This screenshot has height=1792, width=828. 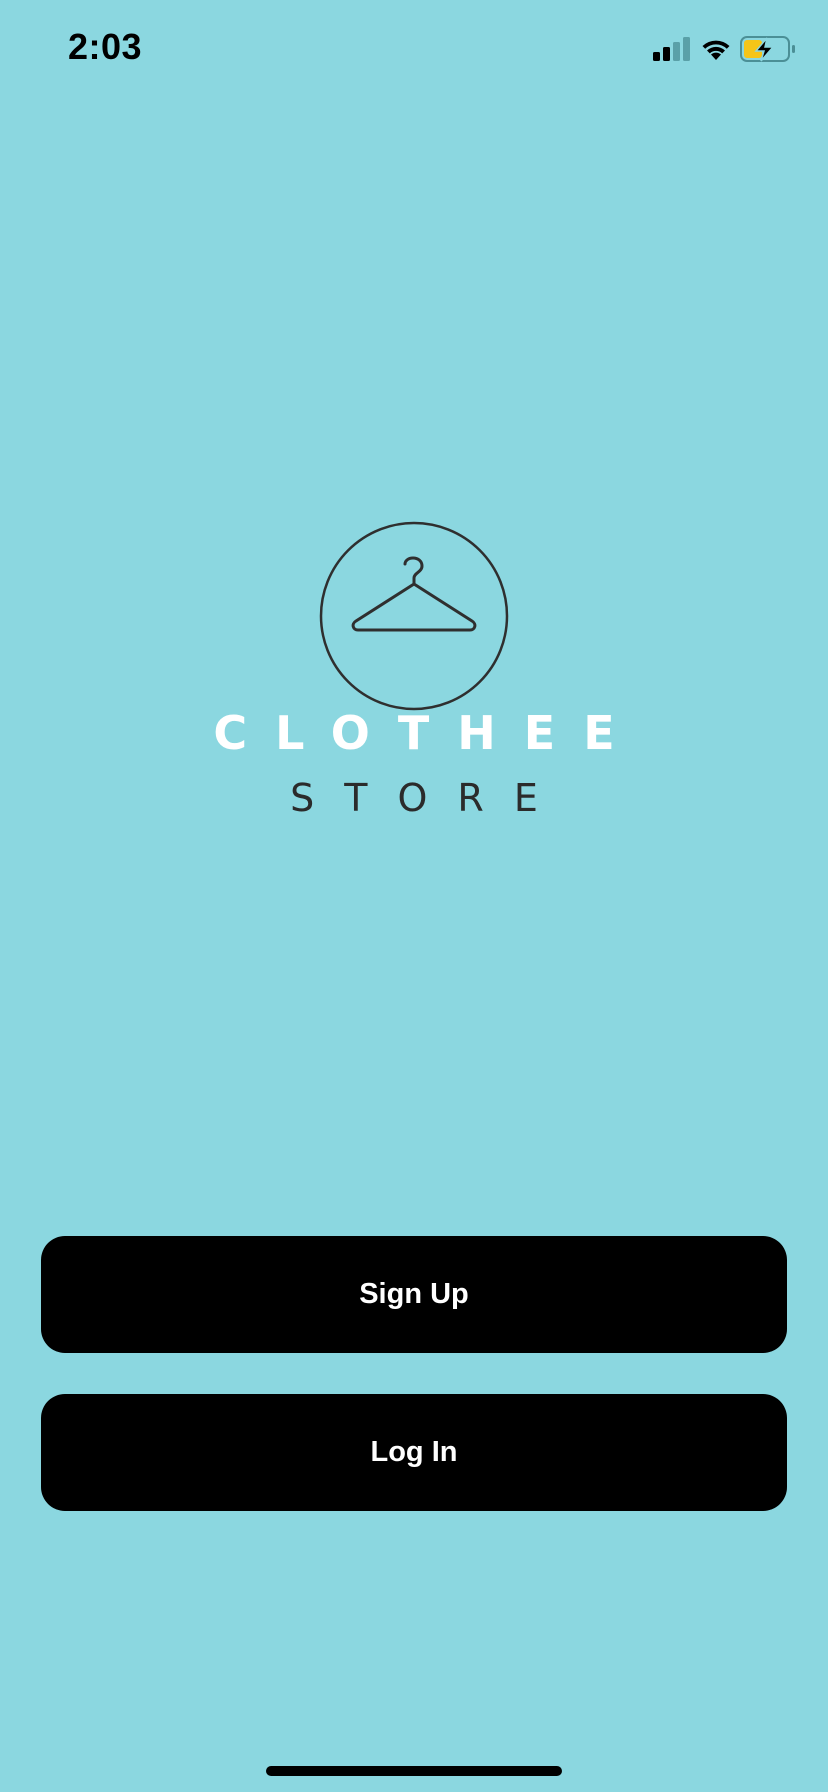 I want to click on battery-charging-icon, so click(x=767, y=49).